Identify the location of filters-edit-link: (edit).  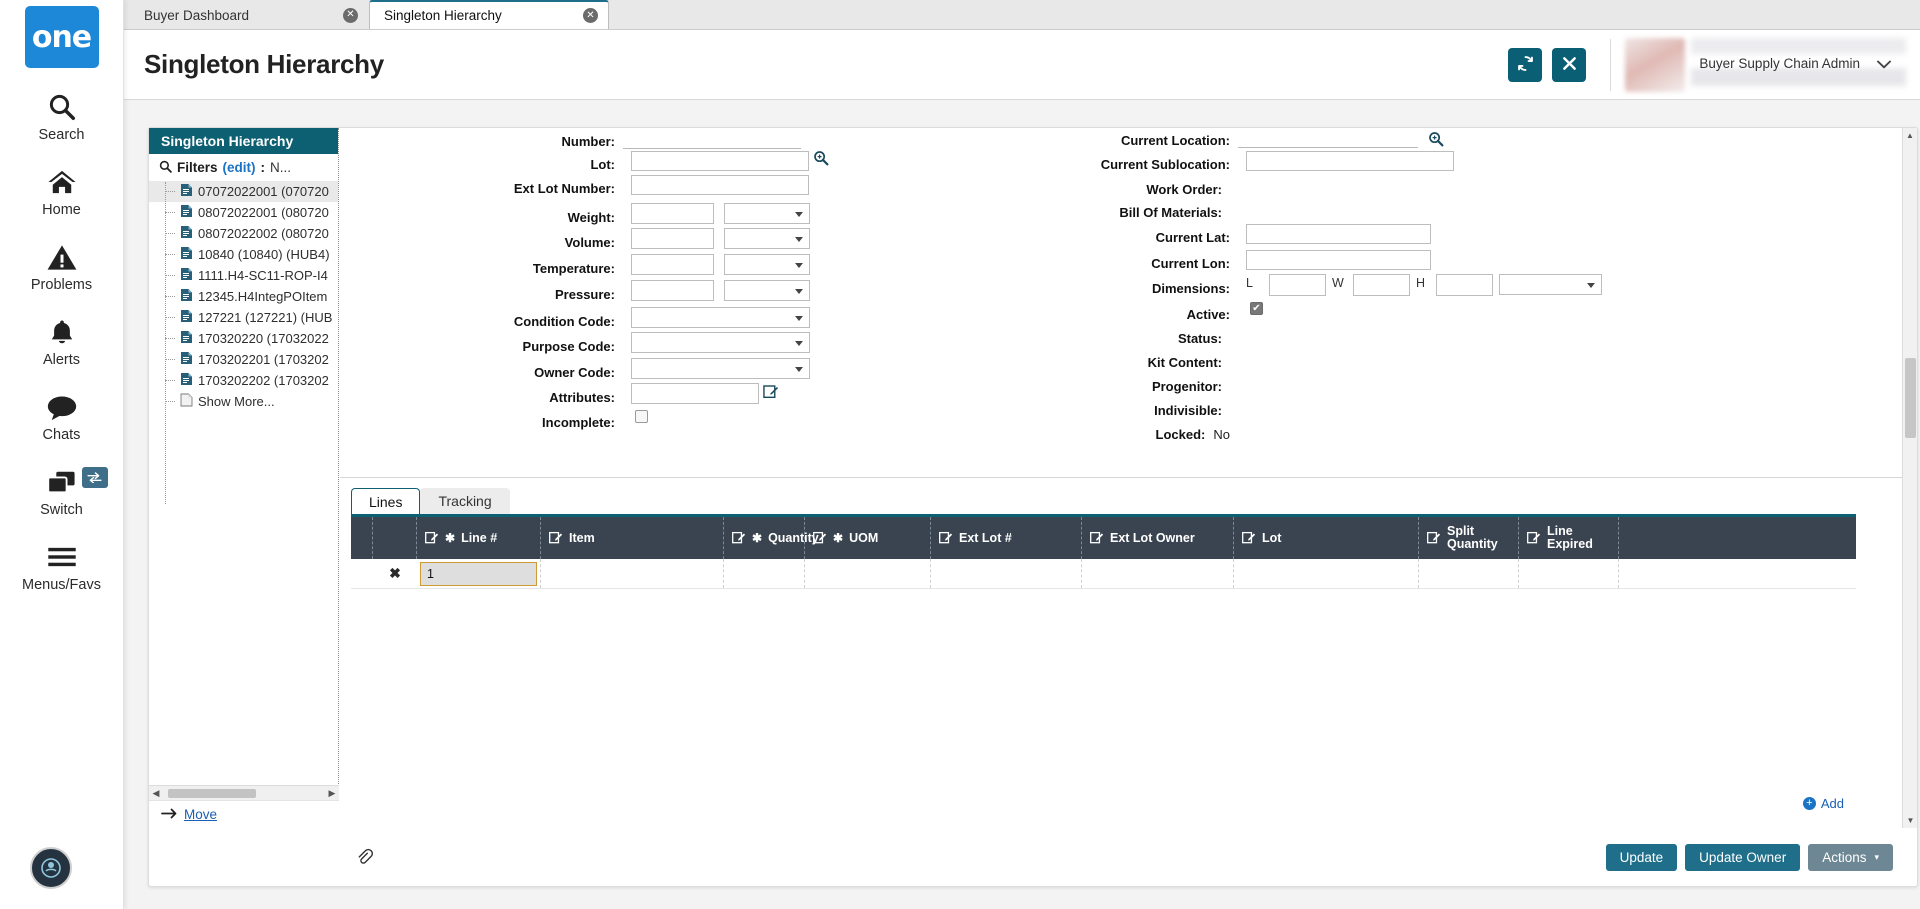
(239, 167).